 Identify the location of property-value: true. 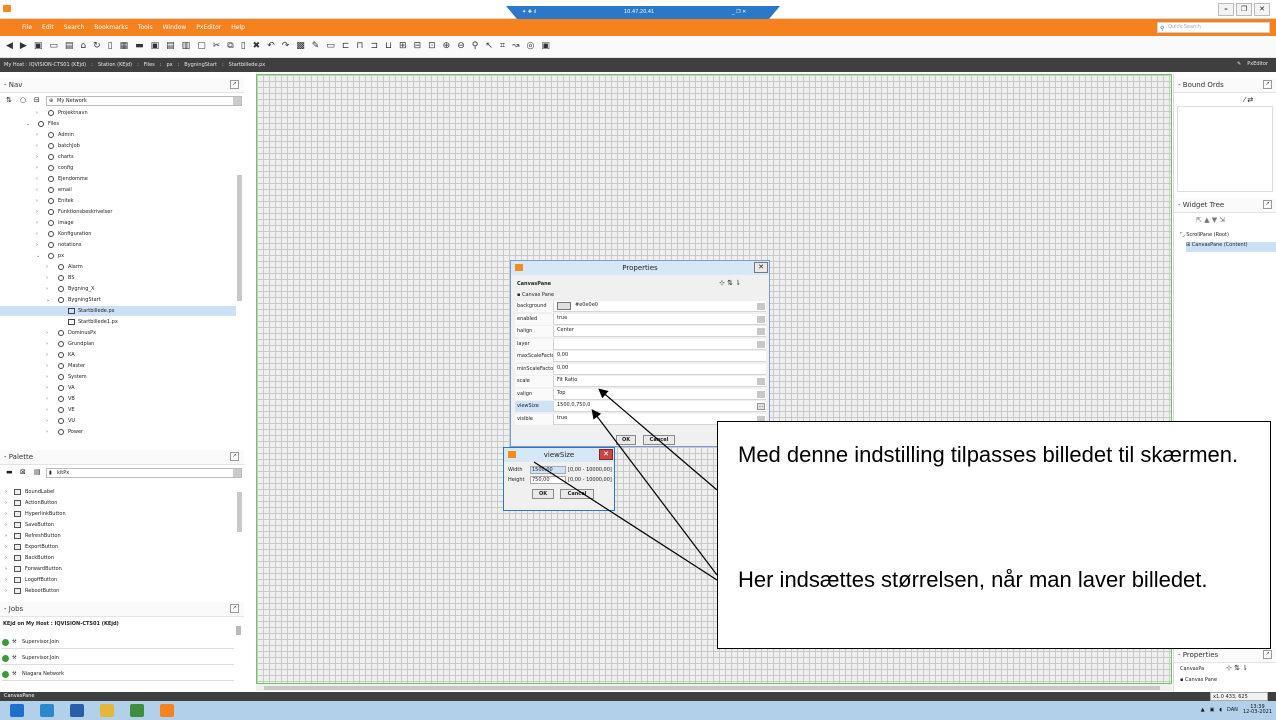
(562, 418).